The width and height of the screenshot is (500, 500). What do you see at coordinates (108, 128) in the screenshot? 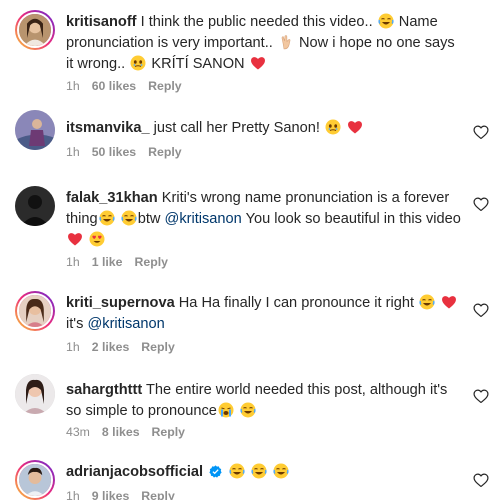
I see `comment-username: itsmanvika_` at bounding box center [108, 128].